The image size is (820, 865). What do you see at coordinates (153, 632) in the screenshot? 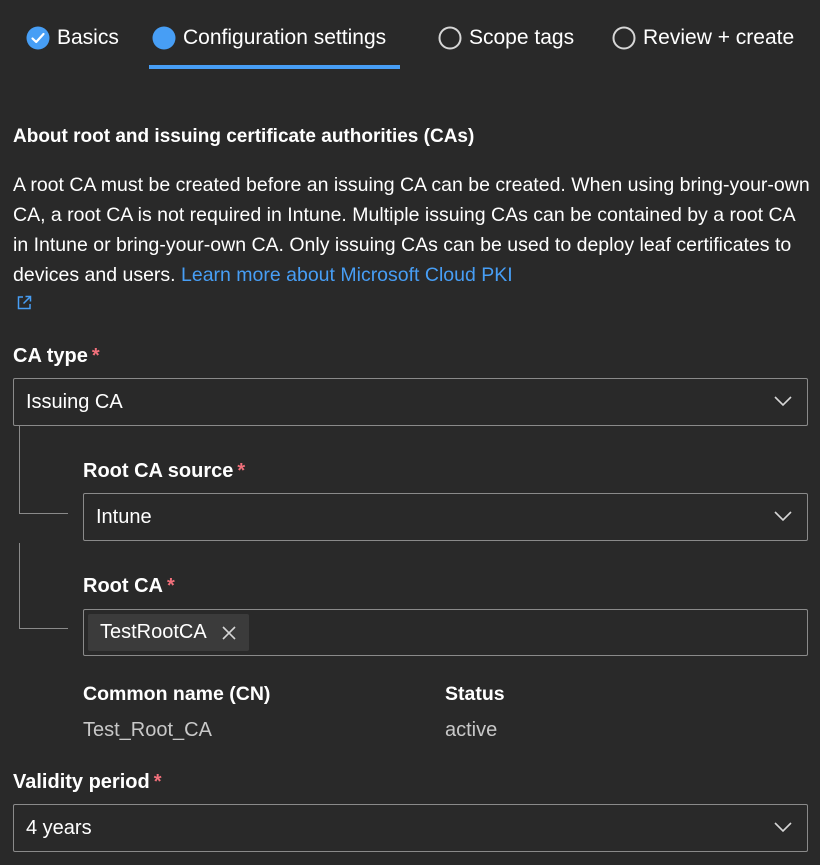
I see `chip-label: TestRootCA` at bounding box center [153, 632].